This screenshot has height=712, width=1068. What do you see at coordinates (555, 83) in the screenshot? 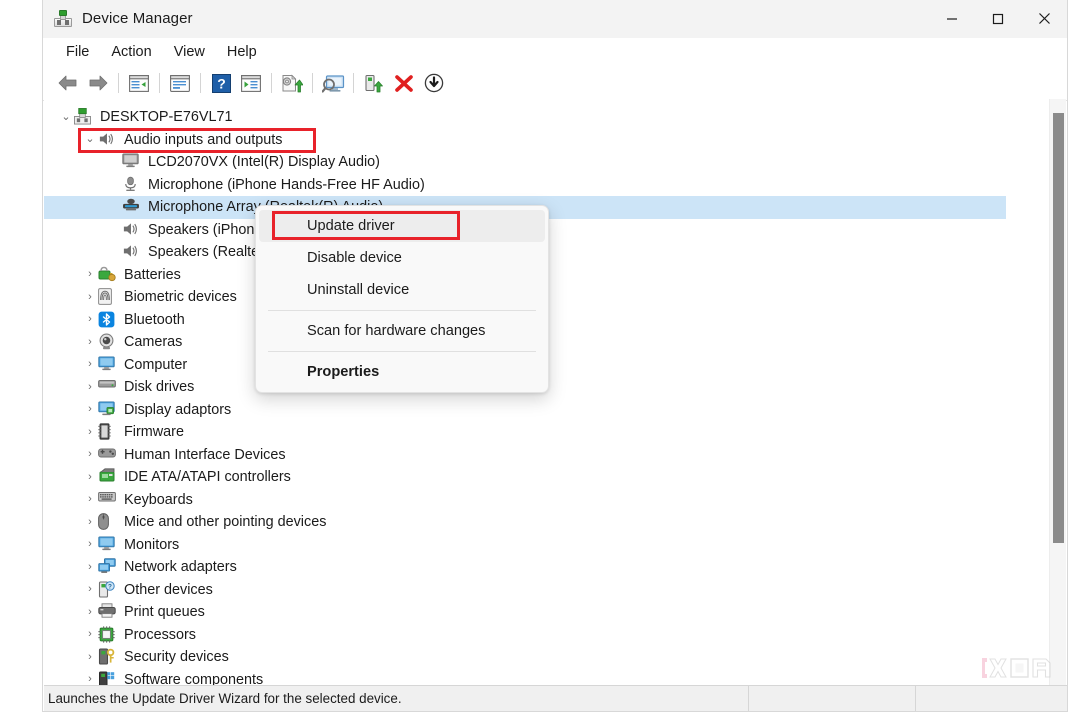
I see `toolbar: ?` at bounding box center [555, 83].